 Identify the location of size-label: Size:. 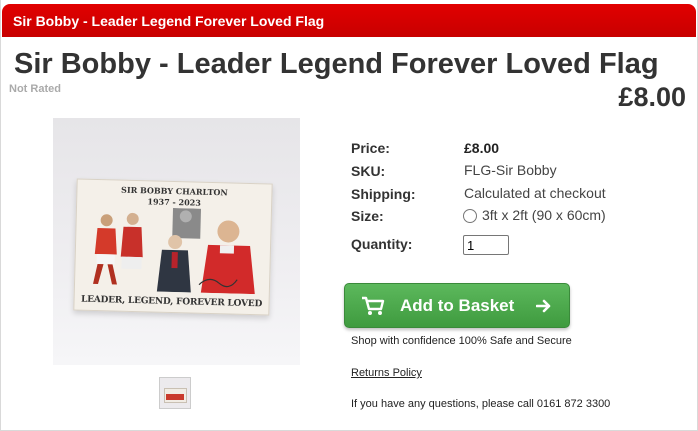
(367, 216).